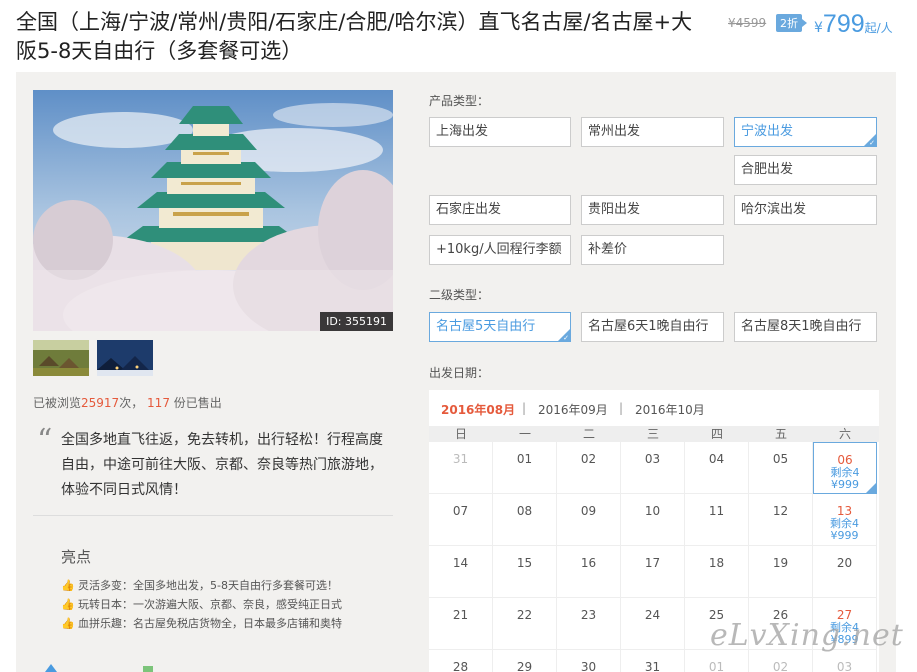 The height and width of the screenshot is (672, 917). What do you see at coordinates (524, 666) in the screenshot?
I see `day-number: 29` at bounding box center [524, 666].